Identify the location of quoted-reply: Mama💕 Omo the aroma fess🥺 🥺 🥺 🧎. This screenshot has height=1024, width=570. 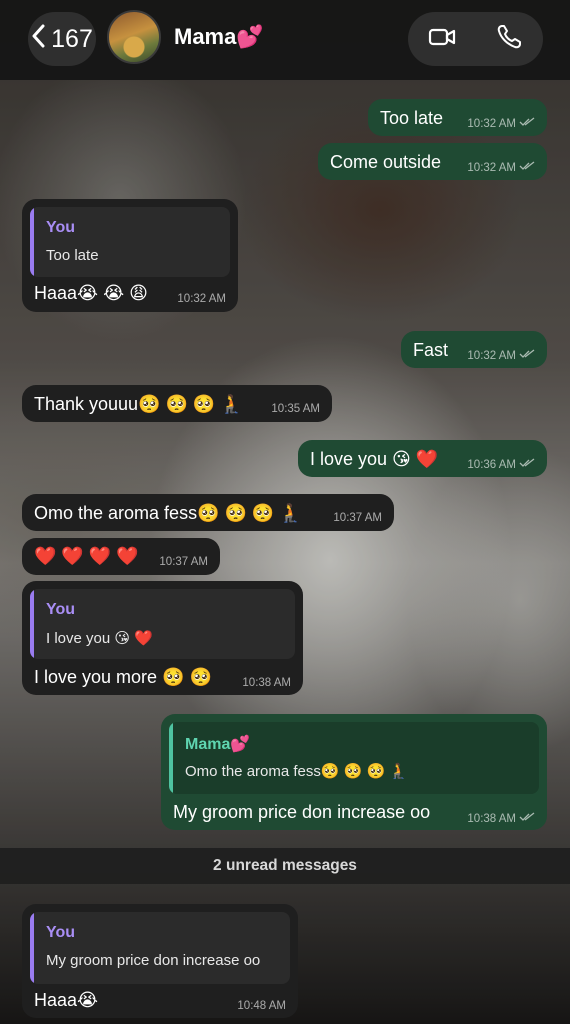
(354, 758).